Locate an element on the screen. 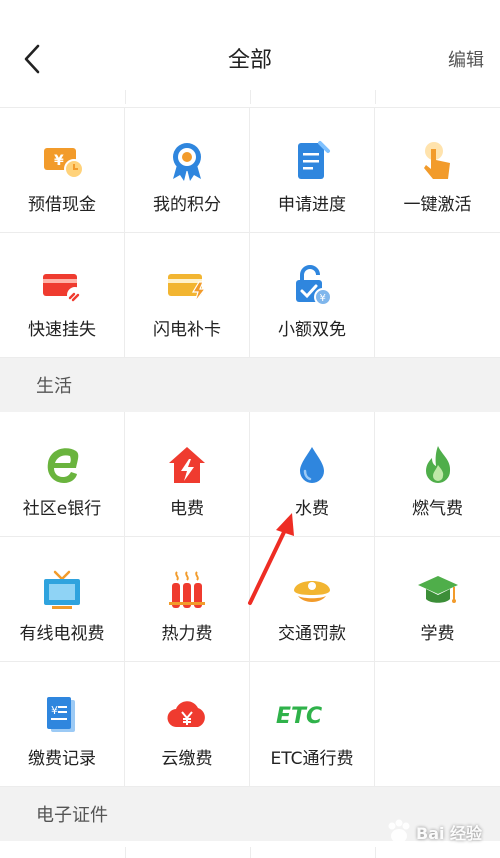 This screenshot has height=858, width=500. grid-item-label: 快速挂失 is located at coordinates (62, 330).